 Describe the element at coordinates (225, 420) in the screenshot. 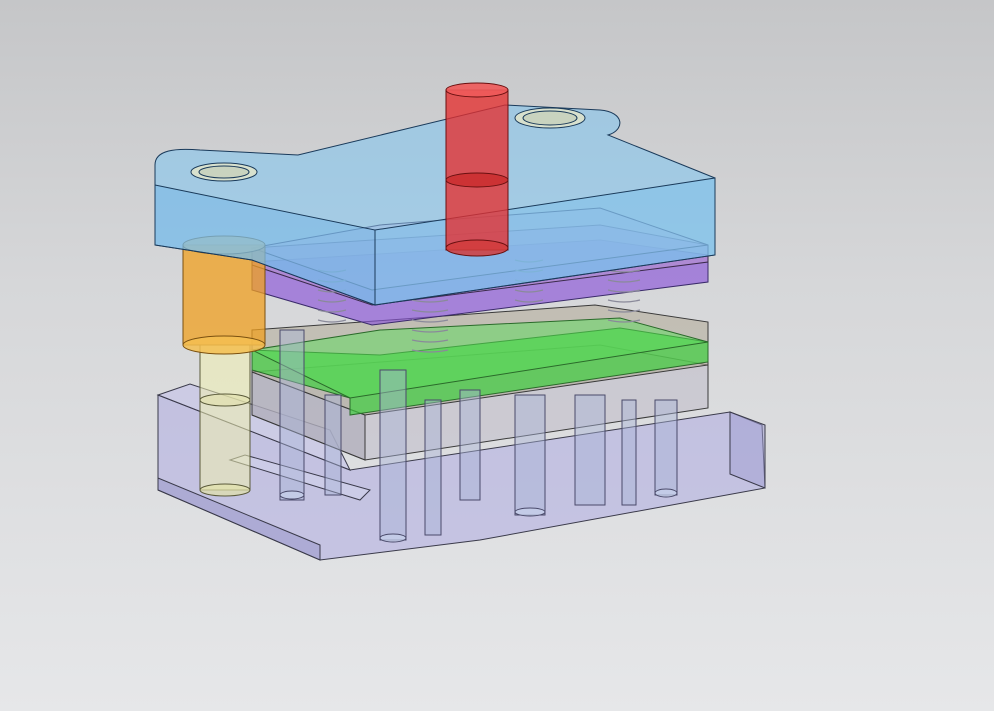

I see `guide-post` at that location.